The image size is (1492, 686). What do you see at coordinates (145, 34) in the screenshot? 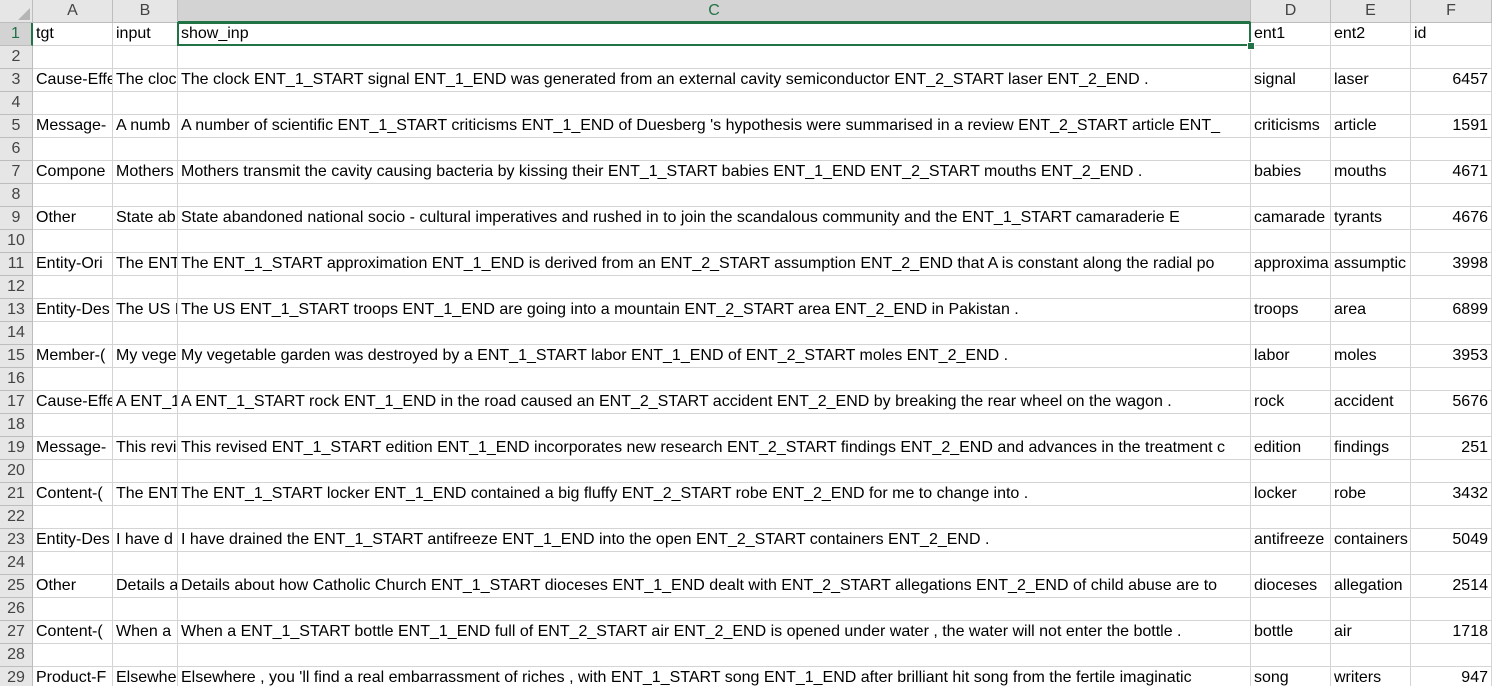
I see `cell-B1: input` at bounding box center [145, 34].